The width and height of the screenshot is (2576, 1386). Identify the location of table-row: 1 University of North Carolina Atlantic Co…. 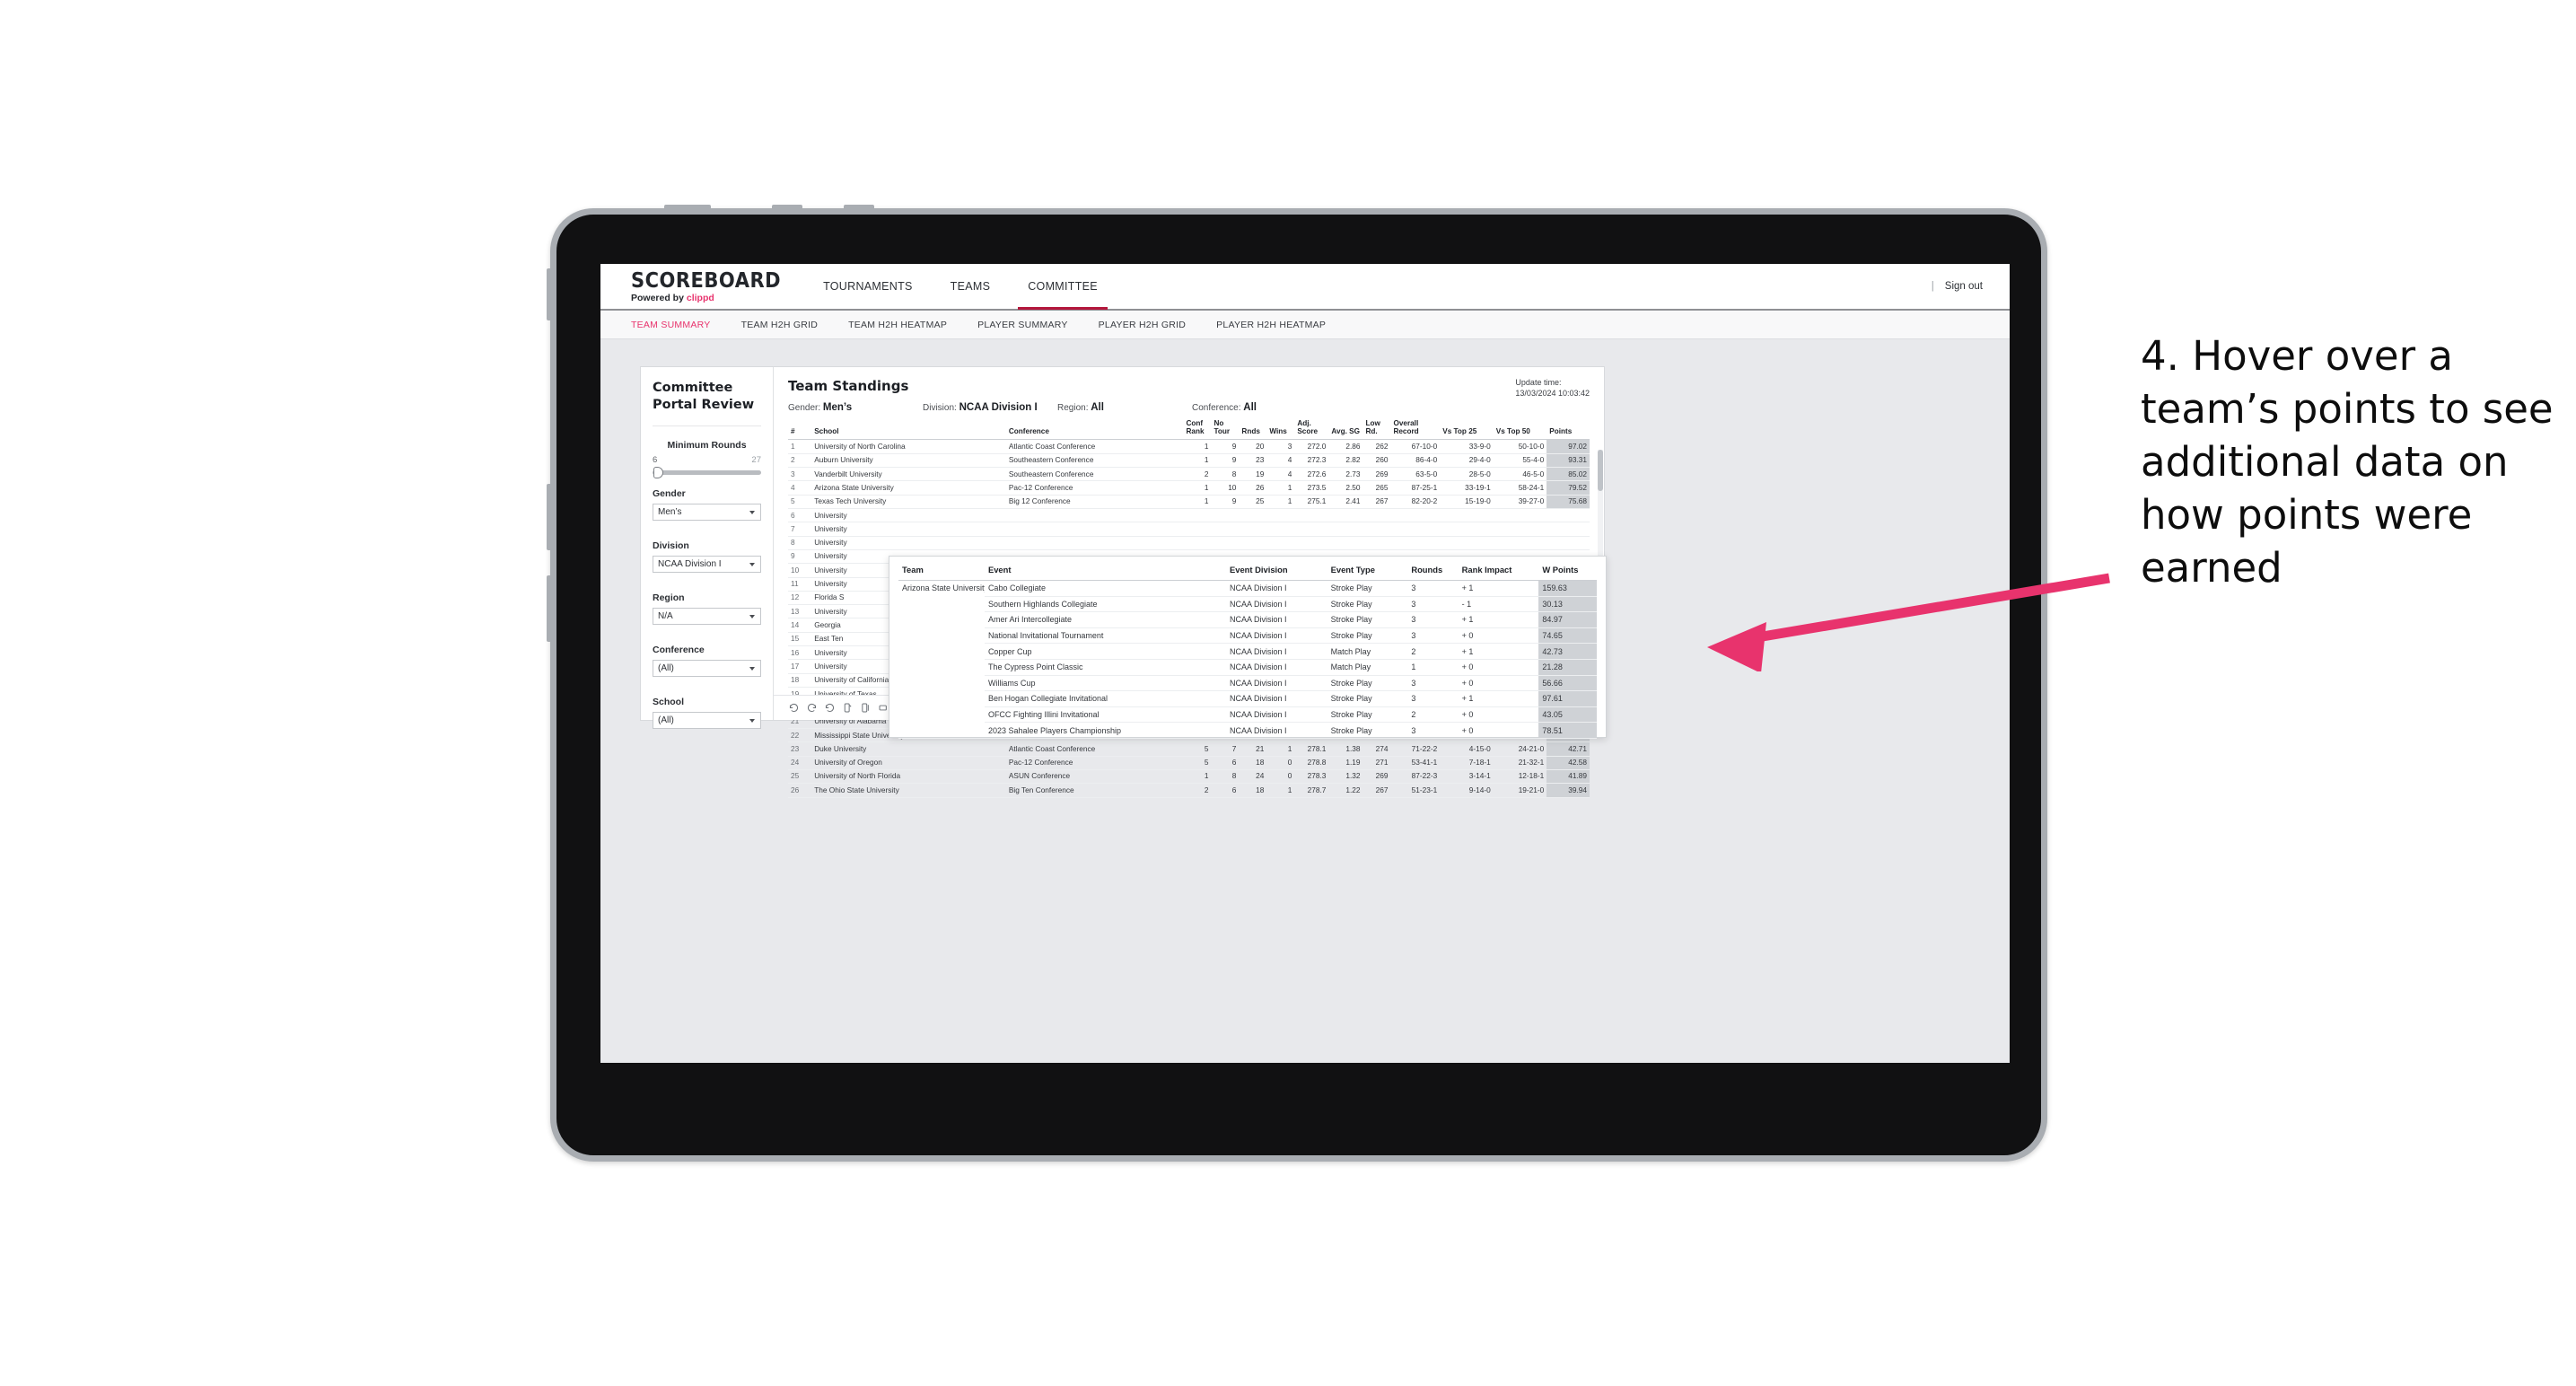
(1189, 447).